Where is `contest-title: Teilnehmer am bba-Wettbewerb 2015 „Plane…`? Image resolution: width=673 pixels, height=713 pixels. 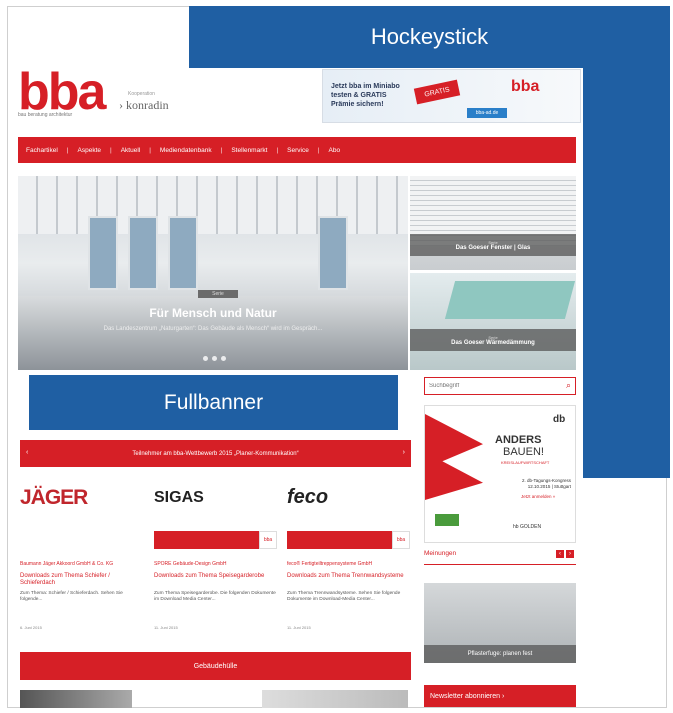
contest-title: Teilnehmer am bba-Wettbewerb 2015 „Plane… is located at coordinates (215, 453).